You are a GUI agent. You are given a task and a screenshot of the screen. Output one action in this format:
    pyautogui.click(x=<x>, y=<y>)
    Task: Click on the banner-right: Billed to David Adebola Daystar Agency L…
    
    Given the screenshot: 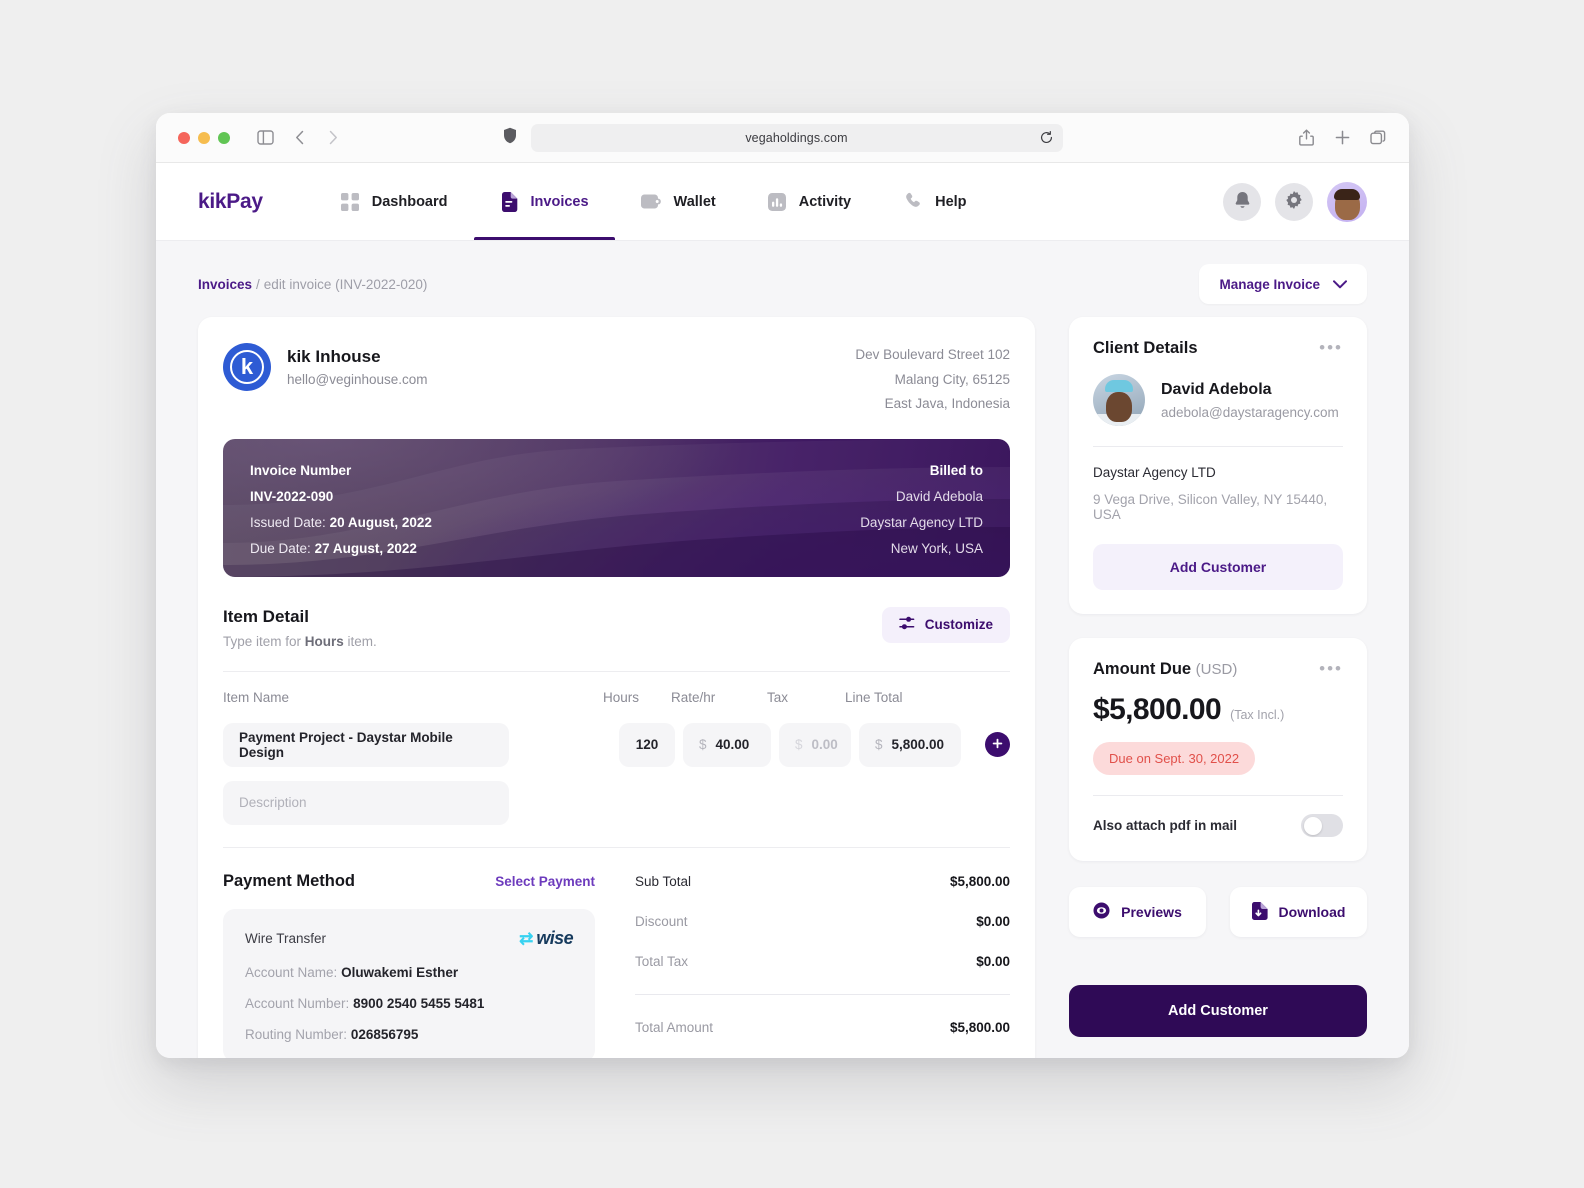 What is the action you would take?
    pyautogui.click(x=921, y=509)
    